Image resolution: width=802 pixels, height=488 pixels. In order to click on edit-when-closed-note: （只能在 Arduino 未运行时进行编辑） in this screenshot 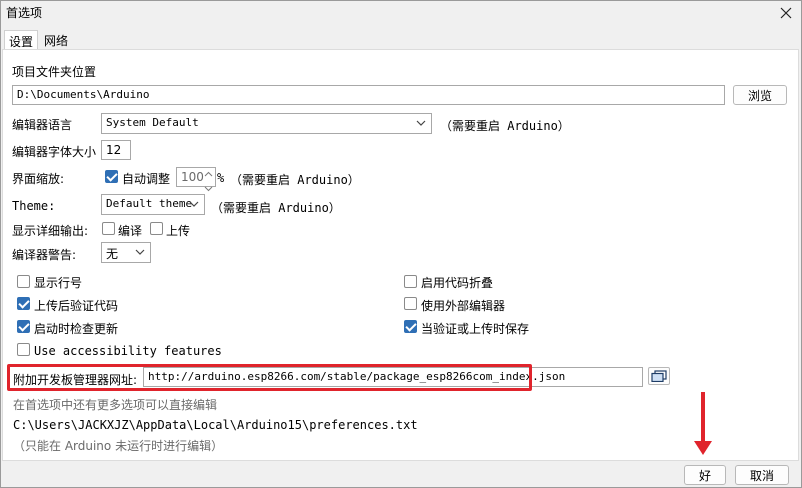, I will do `click(118, 446)`.